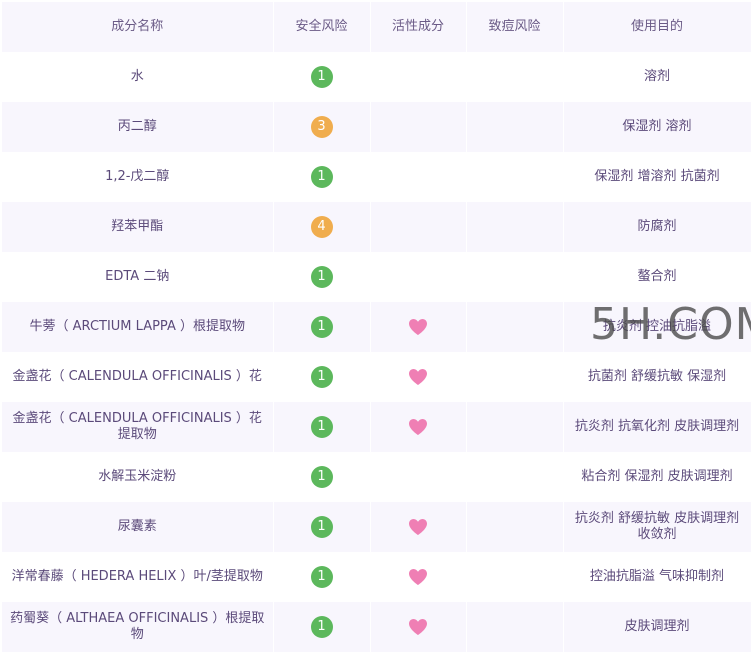 The width and height of the screenshot is (751, 655). I want to click on ingredient-name: EDTA 二钠, so click(138, 277).